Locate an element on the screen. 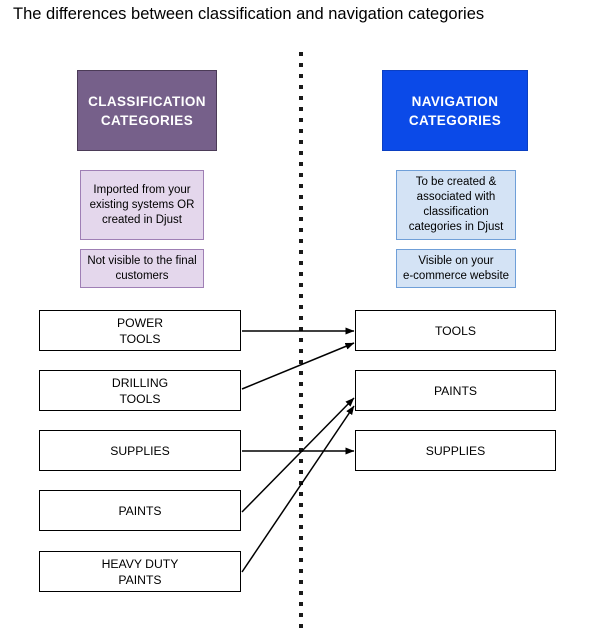  arrow-paints-to-paints is located at coordinates (298, 455).